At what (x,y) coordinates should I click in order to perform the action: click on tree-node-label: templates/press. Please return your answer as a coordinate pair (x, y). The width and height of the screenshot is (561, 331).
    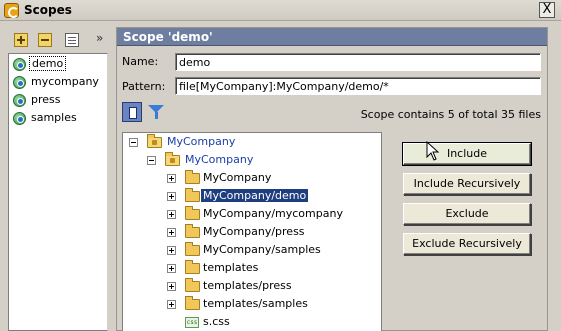
    Looking at the image, I should click on (247, 285).